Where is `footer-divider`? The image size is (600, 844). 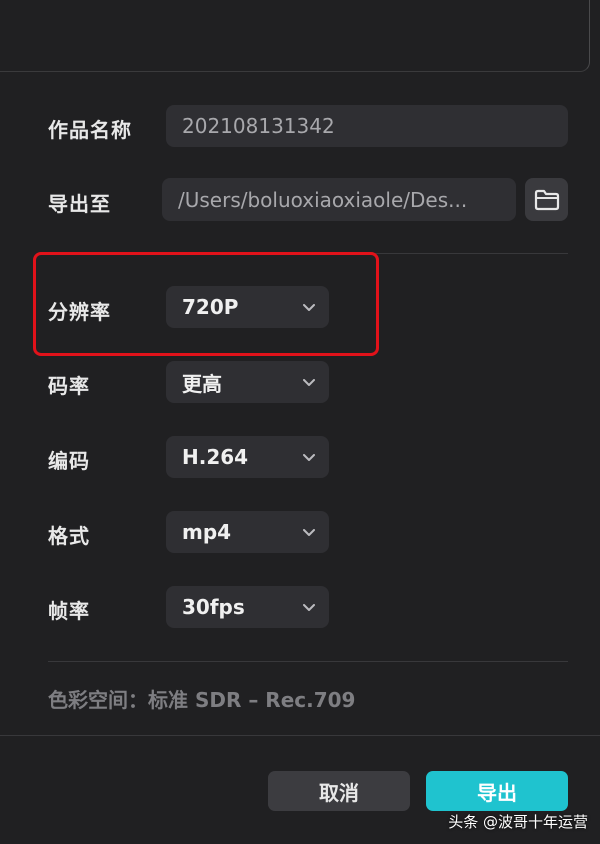 footer-divider is located at coordinates (300, 735).